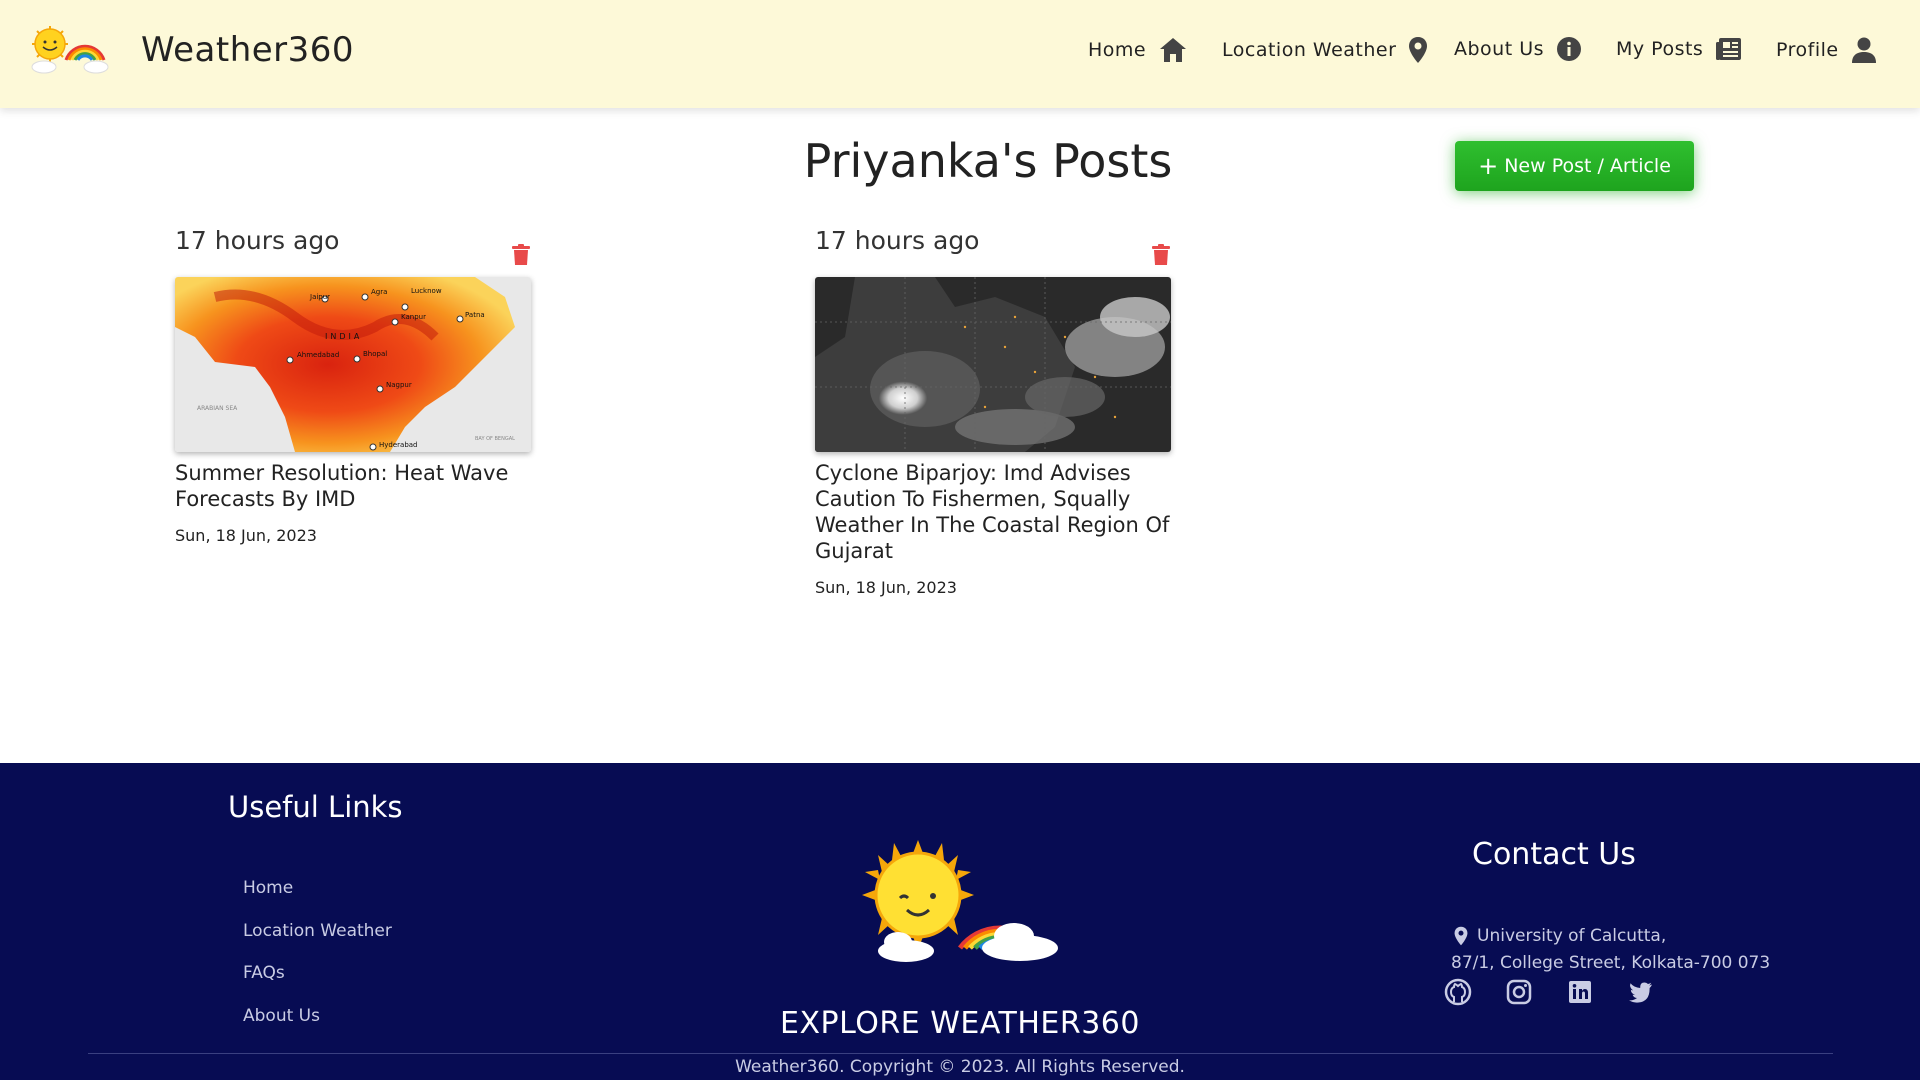 The image size is (1920, 1080). What do you see at coordinates (379, 292) in the screenshot?
I see `svg-text: Agra` at bounding box center [379, 292].